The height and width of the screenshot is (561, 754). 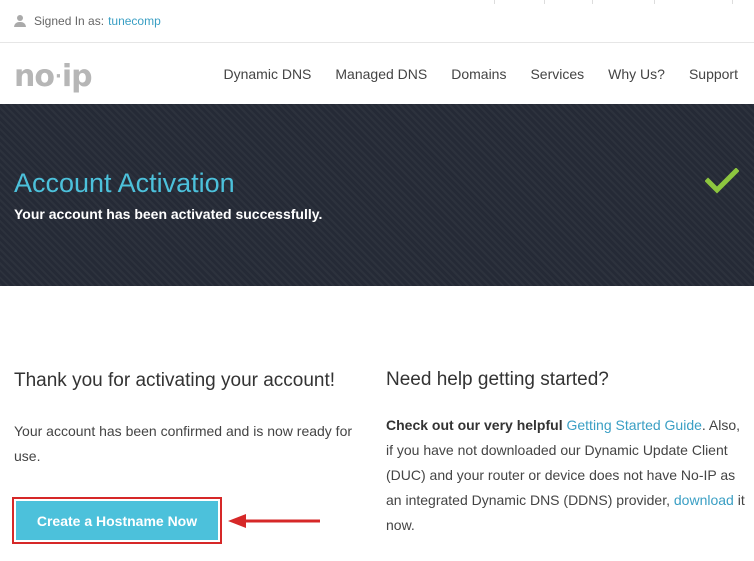 I want to click on red-arrow-icon, so click(x=274, y=521).